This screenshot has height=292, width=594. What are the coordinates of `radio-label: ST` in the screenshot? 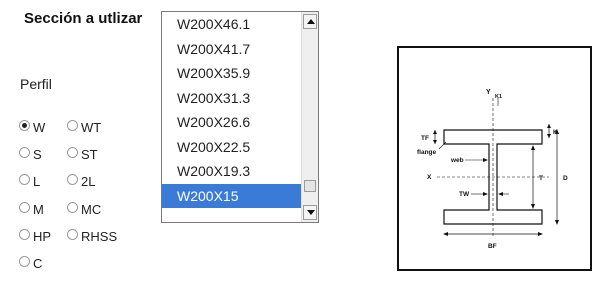 It's located at (89, 154).